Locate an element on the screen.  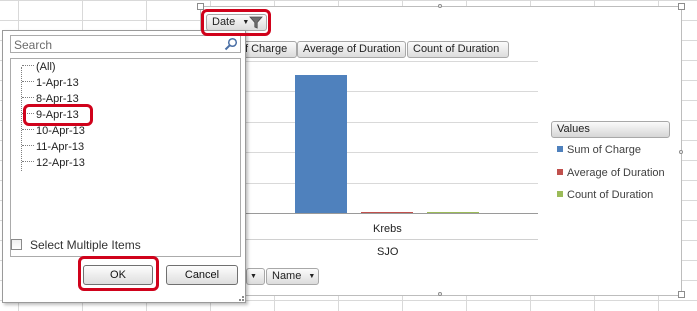
list-item: 11-Apr-13 is located at coordinates (53, 147).